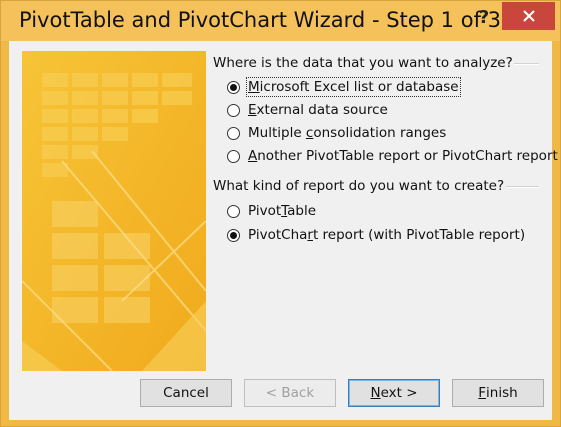 The width and height of the screenshot is (561, 427). What do you see at coordinates (347, 133) in the screenshot?
I see `option-consolidation-ranges-label: Multiple consolidation ranges` at bounding box center [347, 133].